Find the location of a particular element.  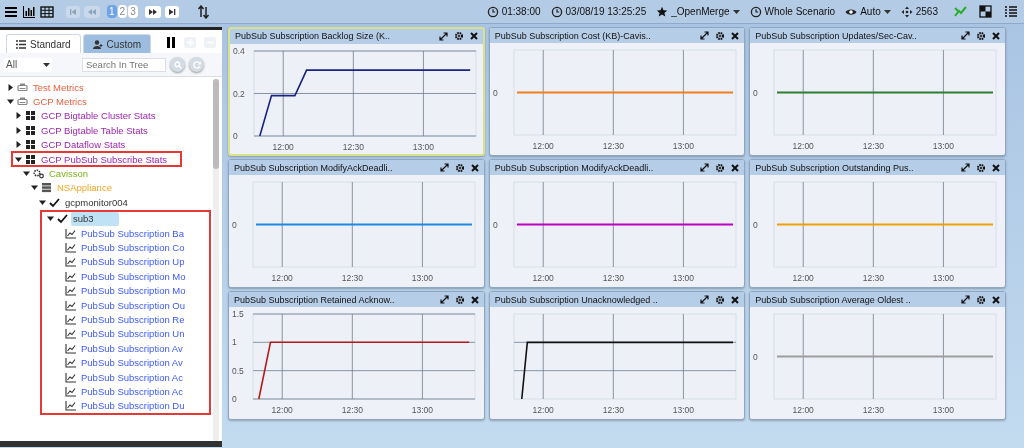

tree-item: PubSub Subscription Du is located at coordinates (133, 406).